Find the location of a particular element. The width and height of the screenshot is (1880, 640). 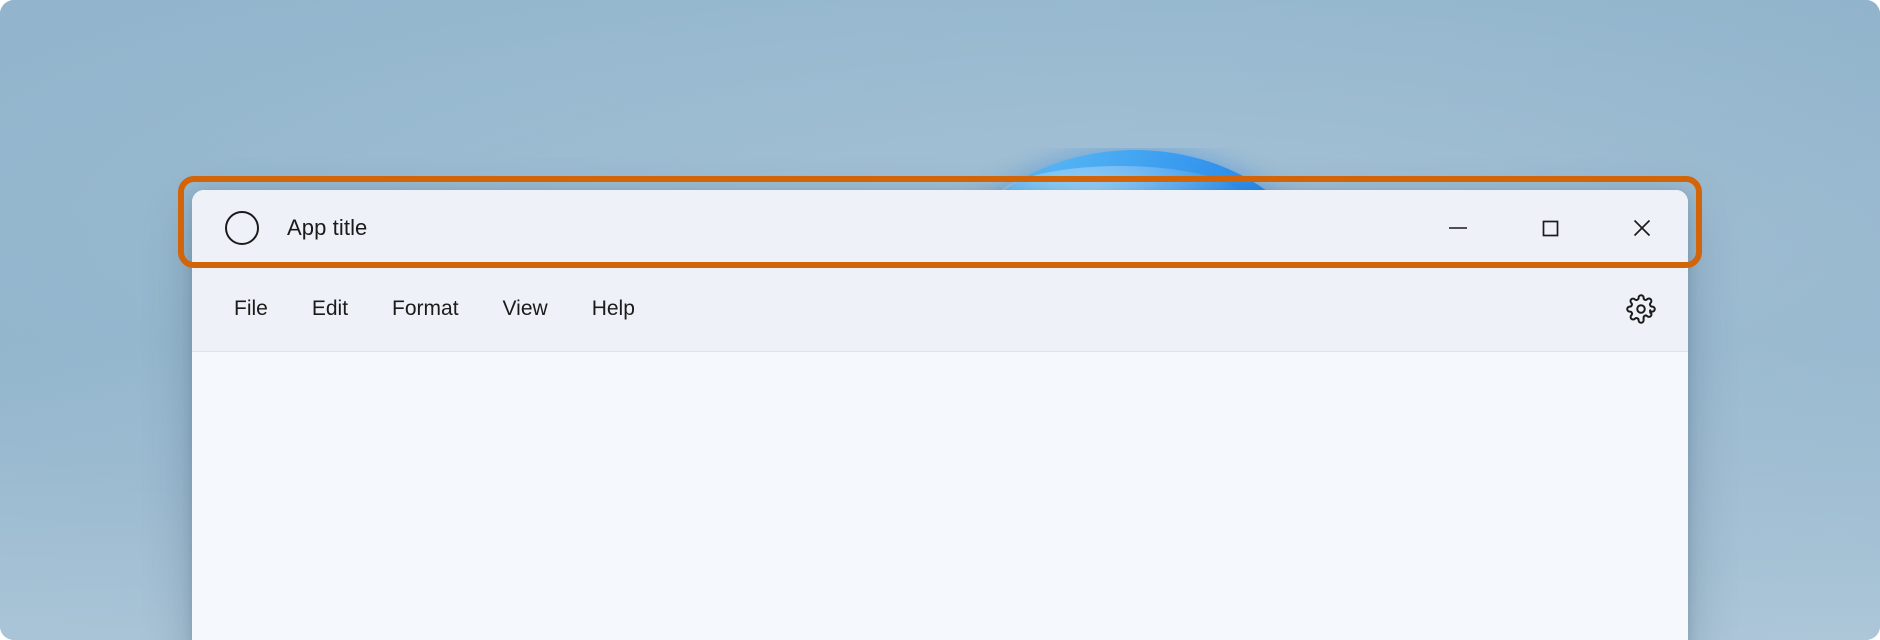

minimize-icon is located at coordinates (1458, 228).